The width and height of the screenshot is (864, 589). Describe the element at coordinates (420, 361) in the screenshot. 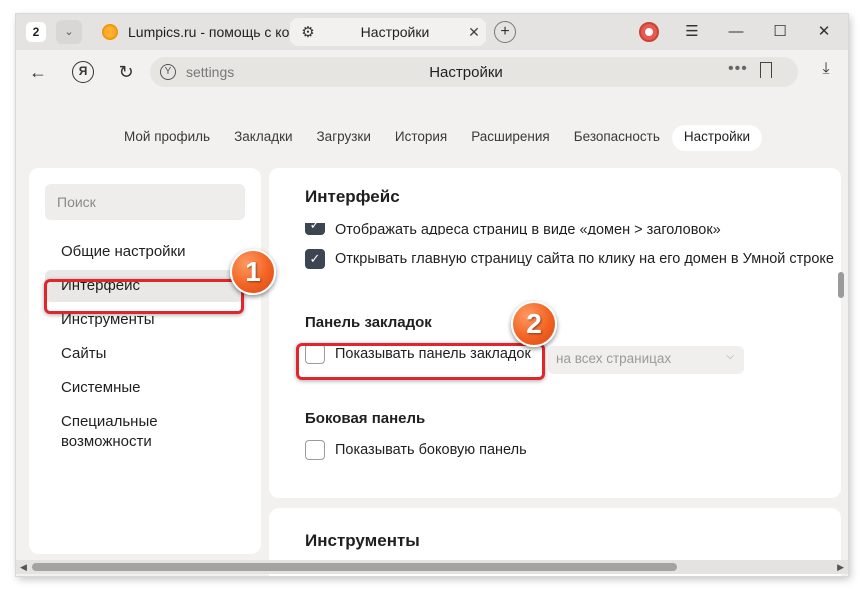

I see `highlight-bookmarks-bar-option` at that location.